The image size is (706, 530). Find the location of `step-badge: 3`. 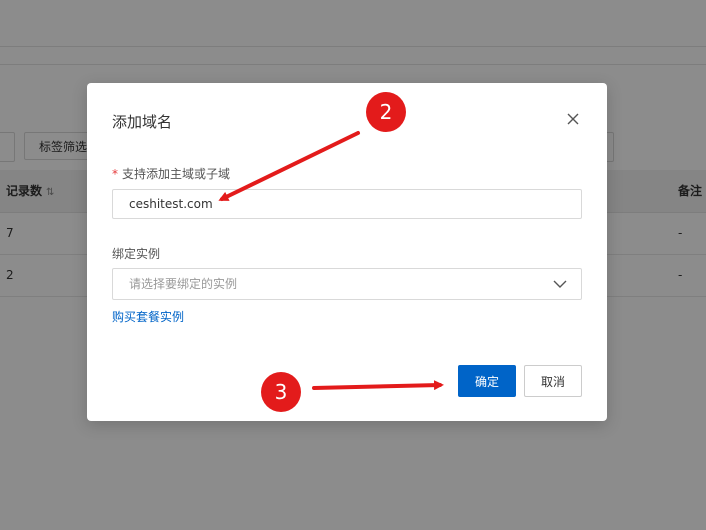

step-badge: 3 is located at coordinates (281, 392).